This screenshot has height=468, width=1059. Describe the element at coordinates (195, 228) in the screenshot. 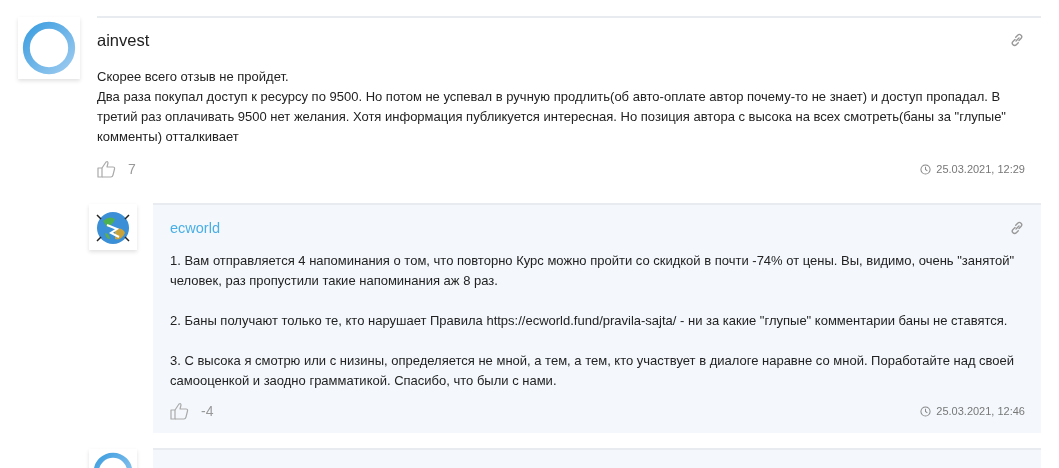

I see `author-name: ecworld` at that location.